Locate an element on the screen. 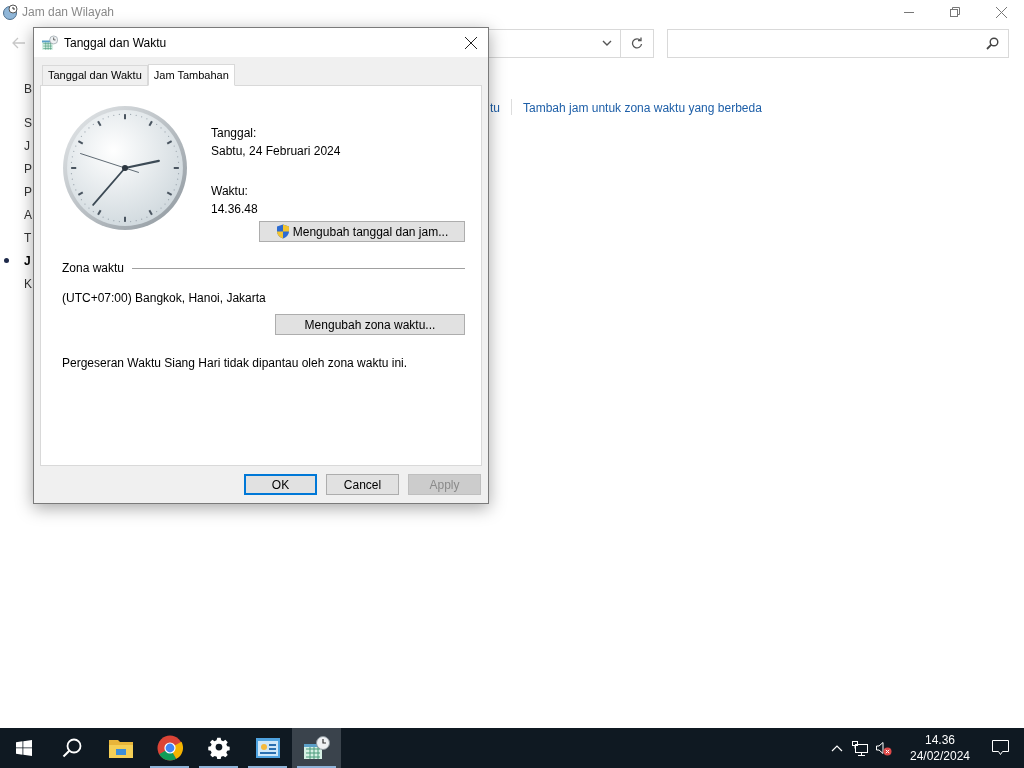 The image size is (1024, 768). restore-icon is located at coordinates (955, 12).